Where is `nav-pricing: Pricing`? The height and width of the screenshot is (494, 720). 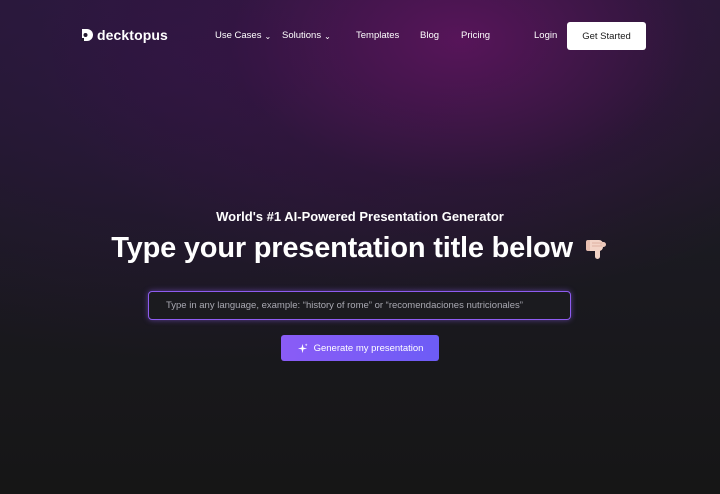 nav-pricing: Pricing is located at coordinates (475, 35).